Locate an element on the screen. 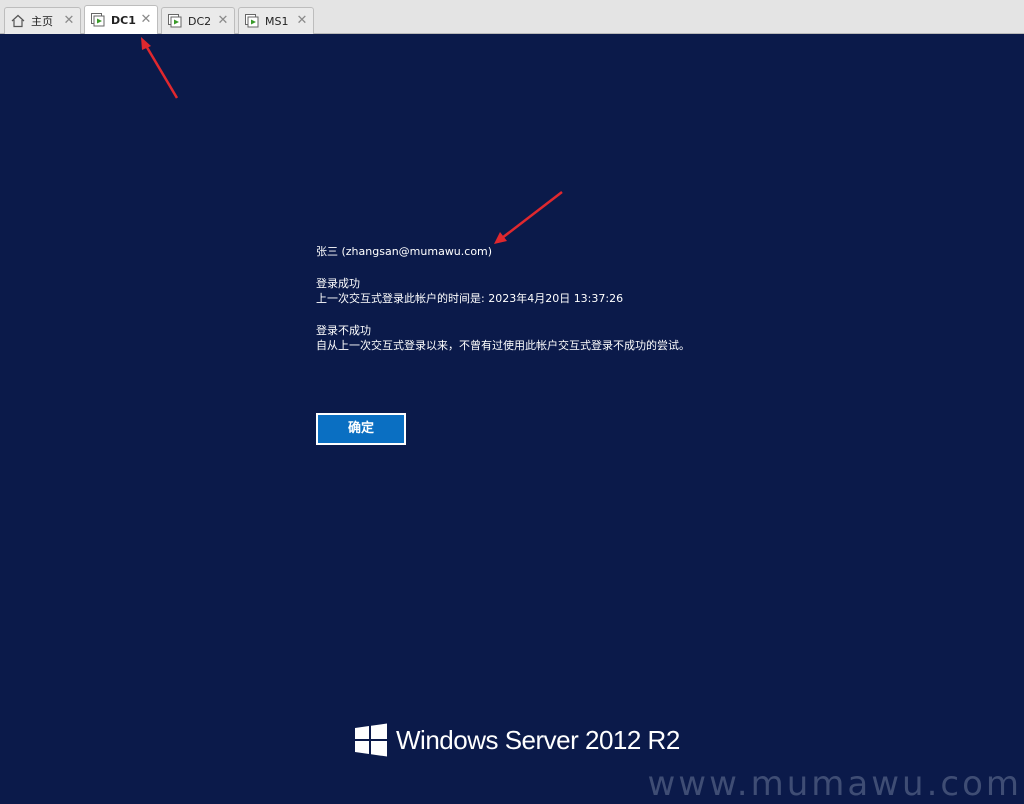 The image size is (1024, 804). arrow-to-user is located at coordinates (528, 217).